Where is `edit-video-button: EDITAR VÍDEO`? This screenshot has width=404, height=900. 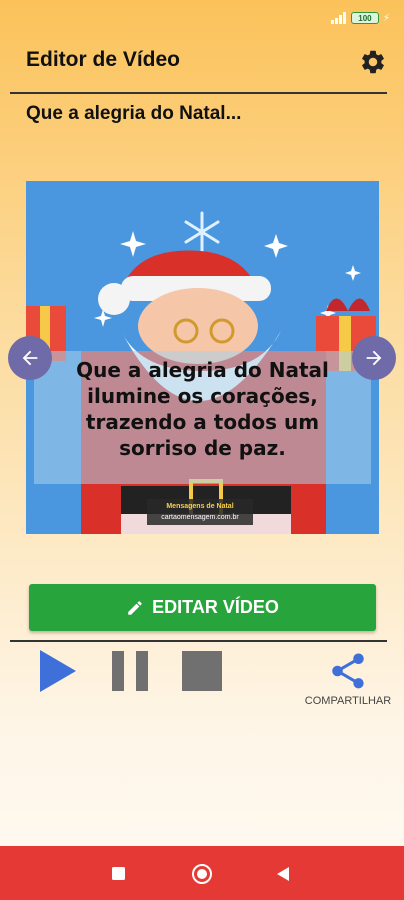
edit-video-button: EDITAR VÍDEO is located at coordinates (202, 607).